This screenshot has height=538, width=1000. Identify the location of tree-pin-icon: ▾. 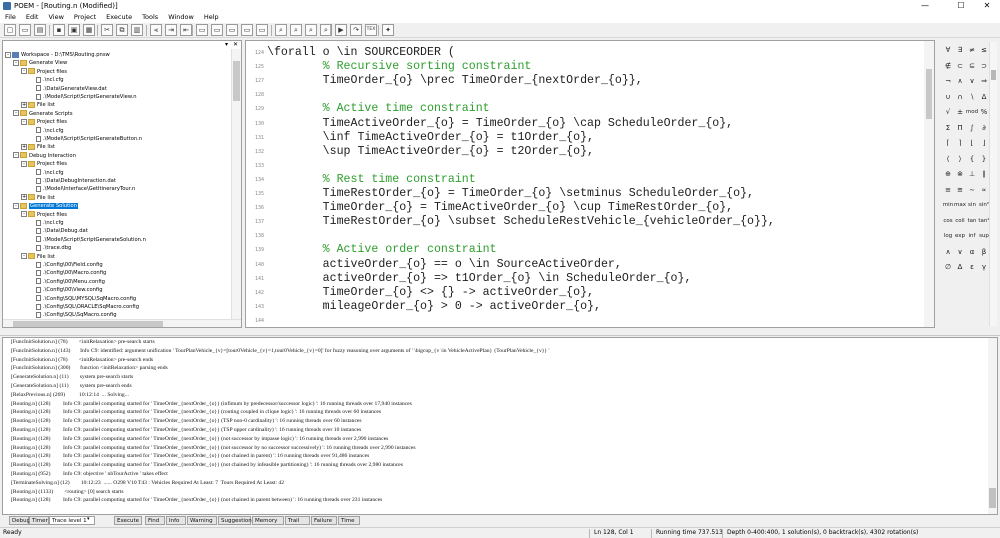
(226, 44).